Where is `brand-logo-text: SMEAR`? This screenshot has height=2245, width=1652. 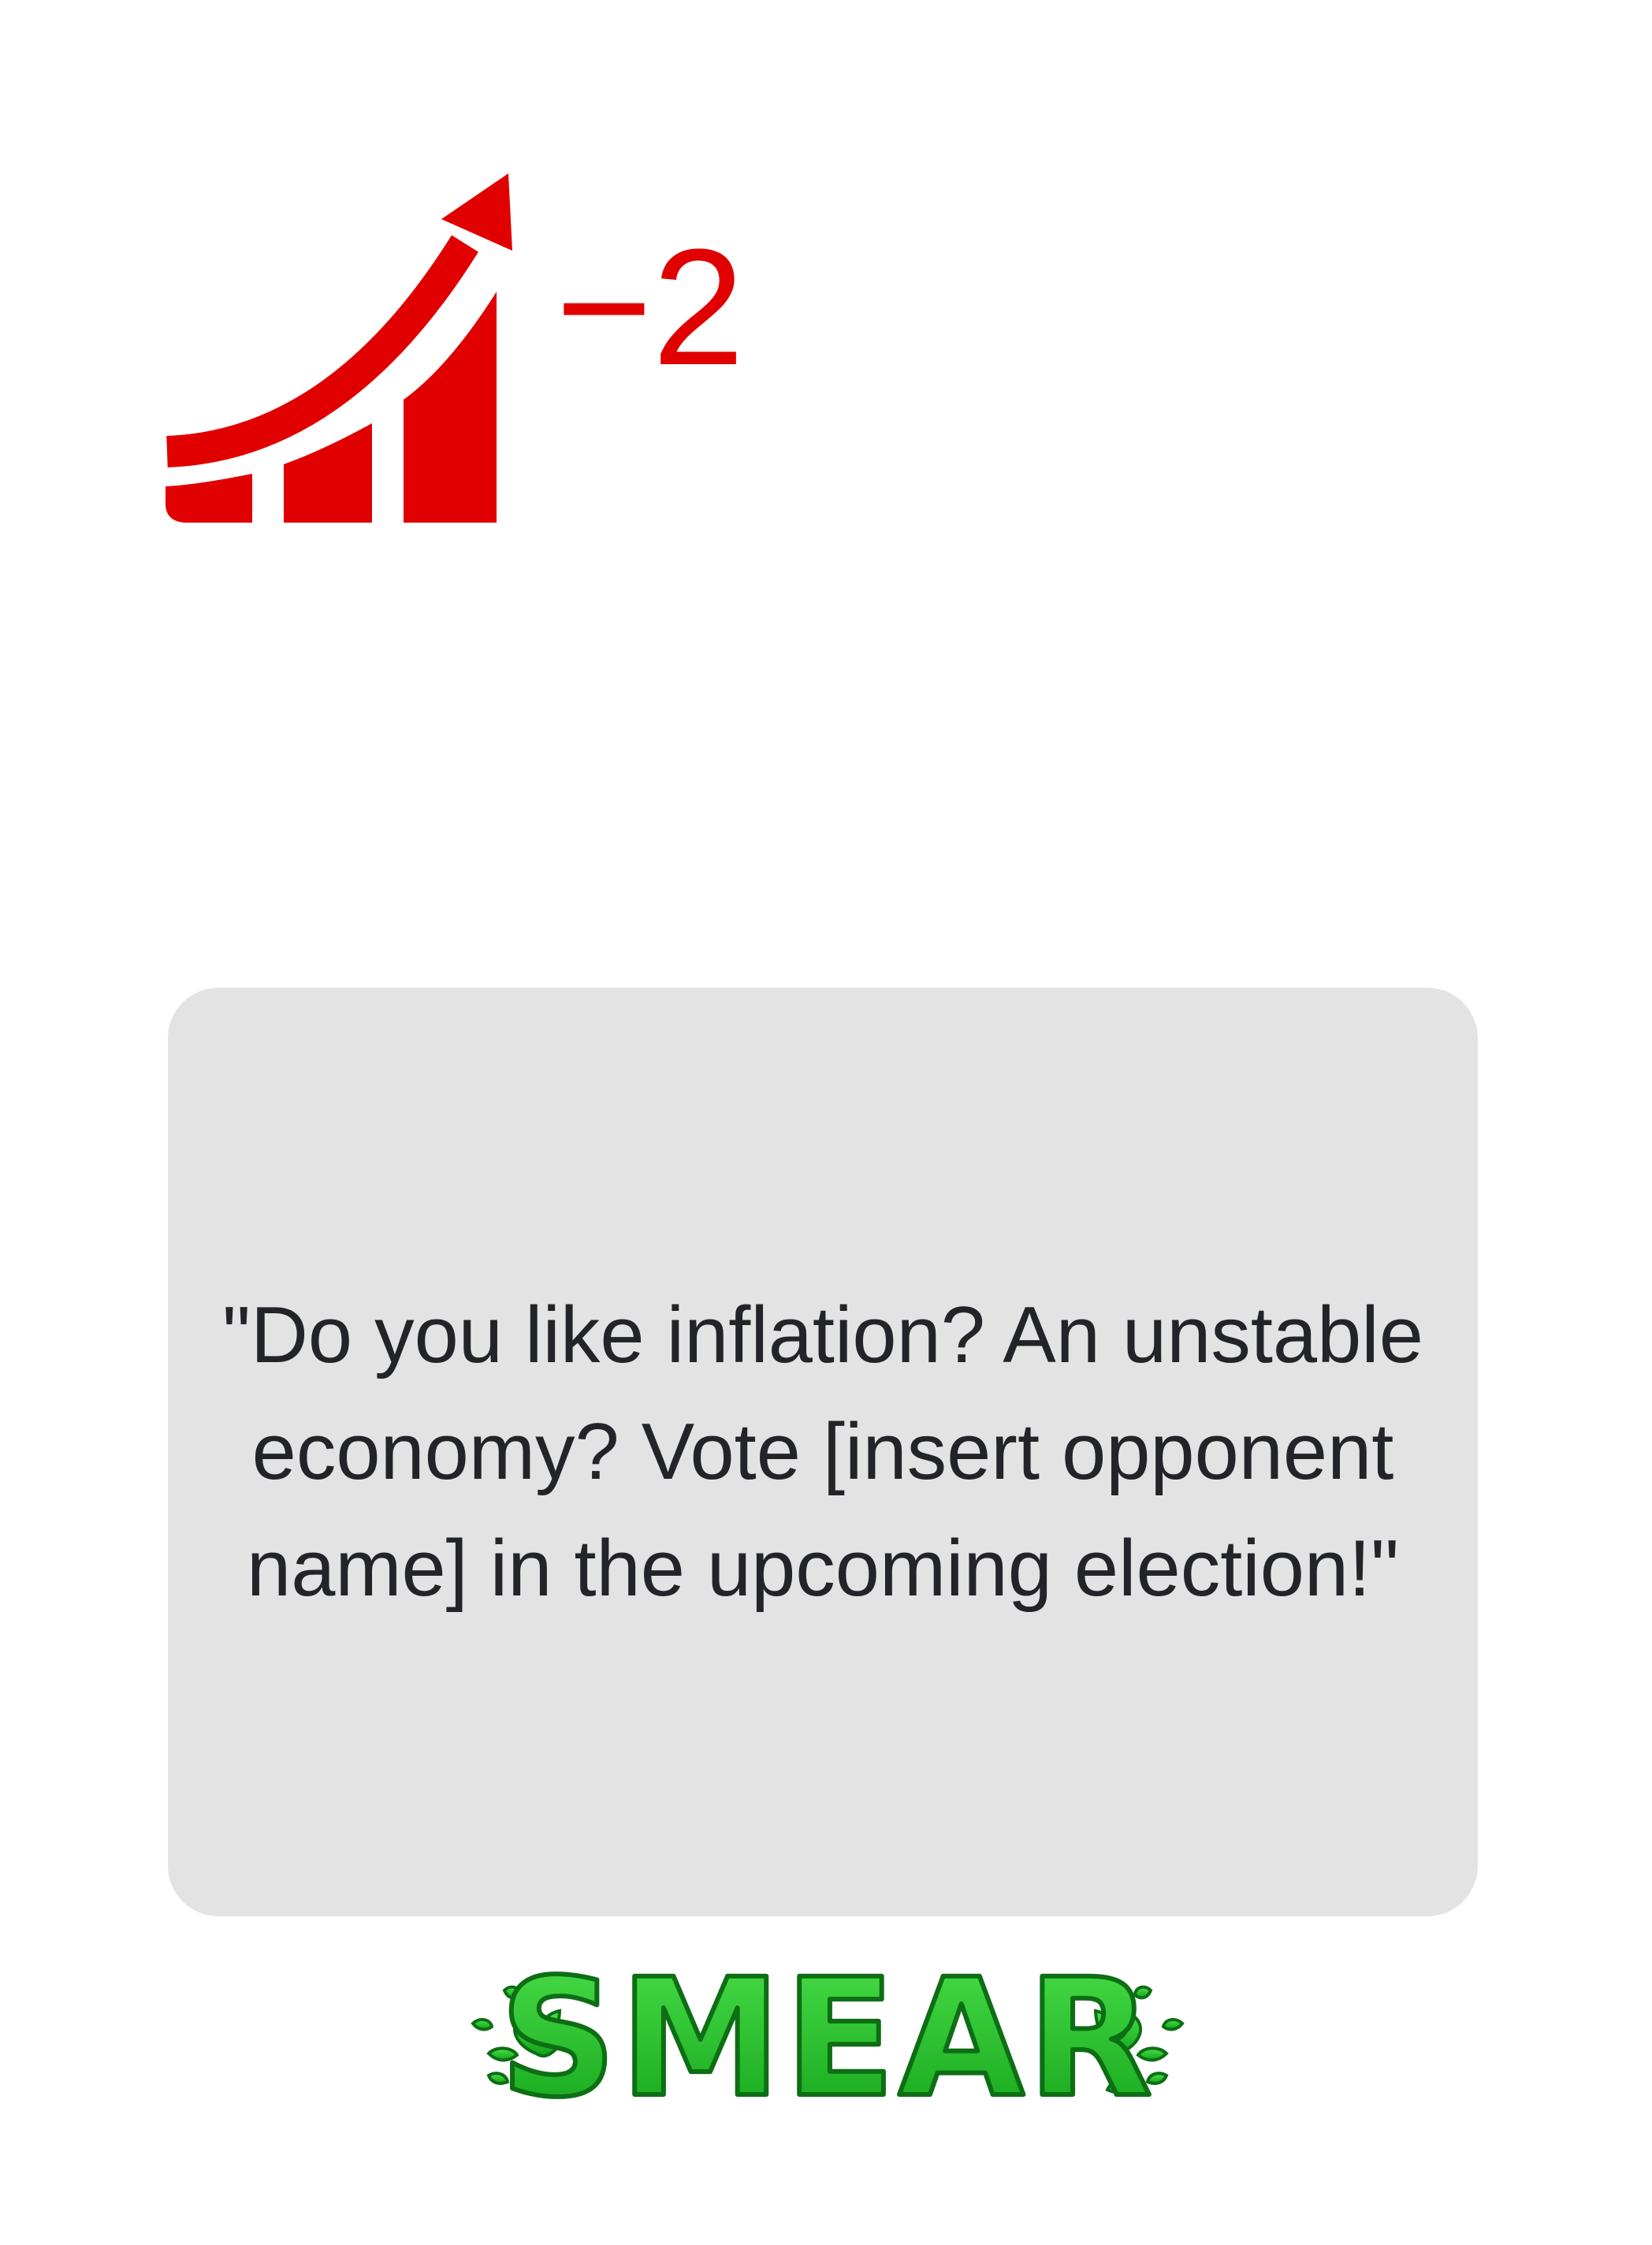 brand-logo-text: SMEAR is located at coordinates (827, 2034).